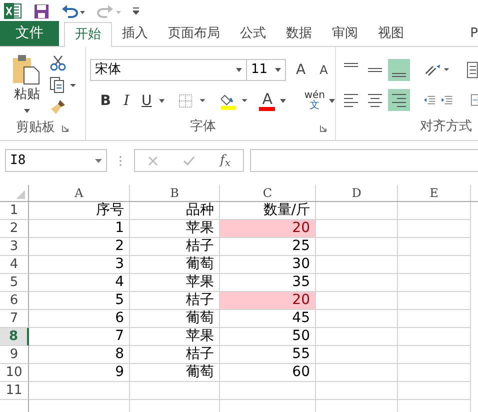 Image resolution: width=478 pixels, height=412 pixels. What do you see at coordinates (299, 33) in the screenshot?
I see `ribbon-tab: 数据` at bounding box center [299, 33].